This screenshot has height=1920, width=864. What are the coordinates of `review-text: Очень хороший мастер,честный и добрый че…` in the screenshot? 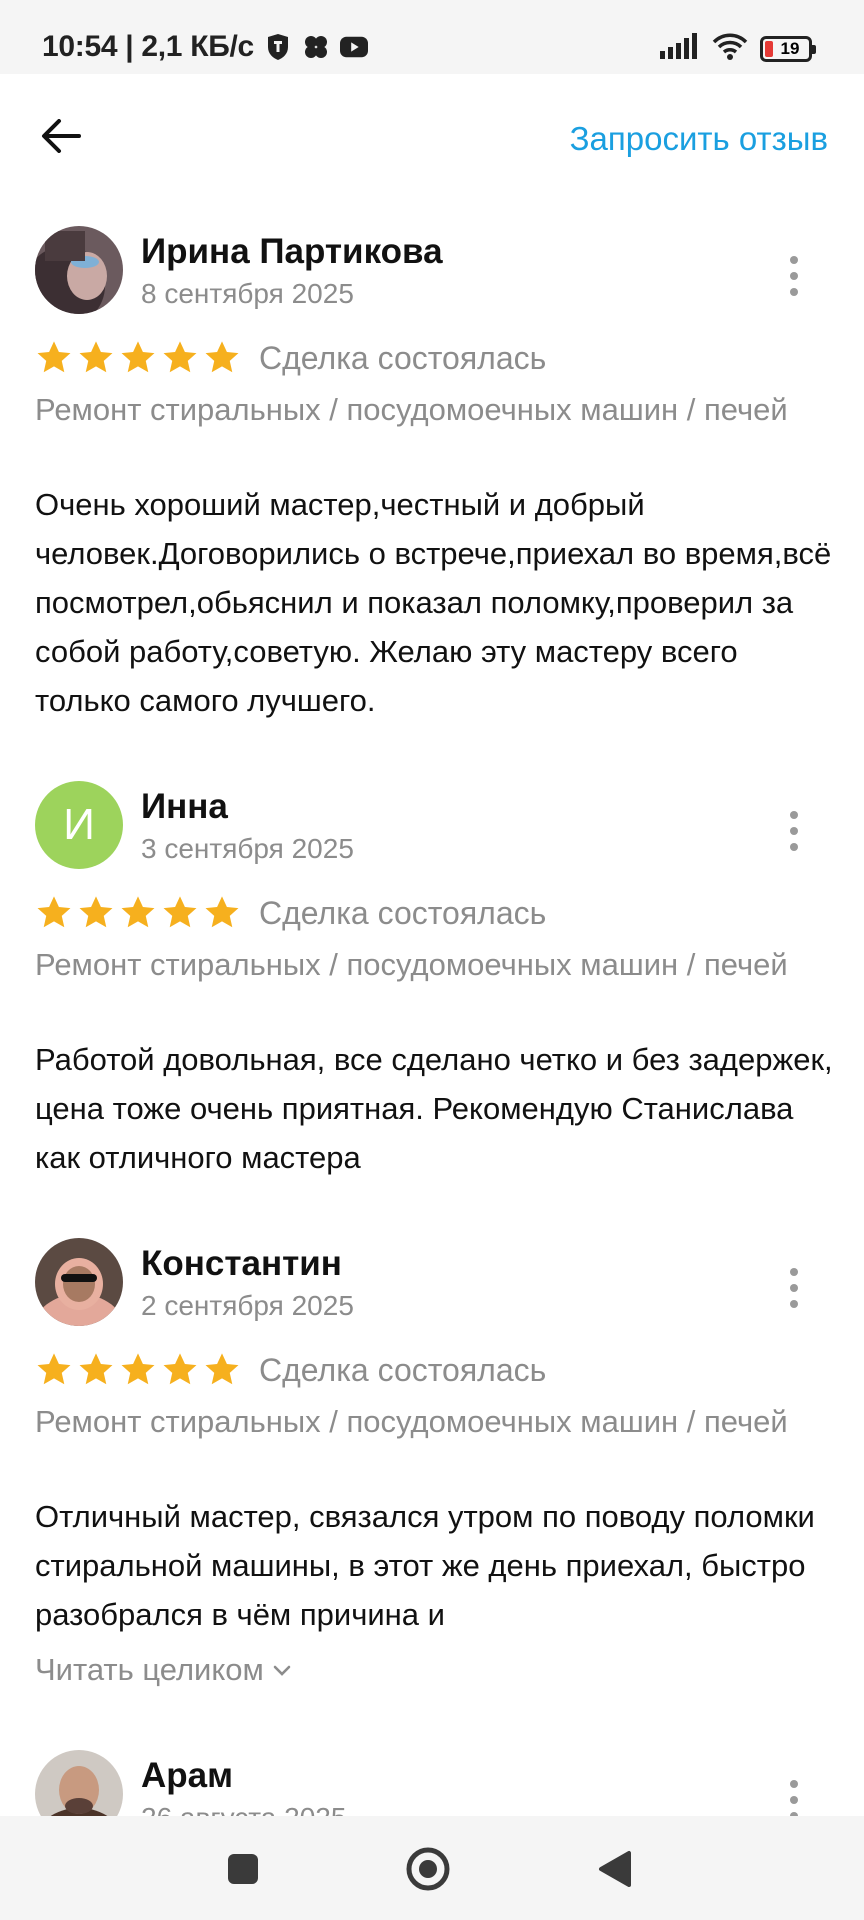 It's located at (433, 602).